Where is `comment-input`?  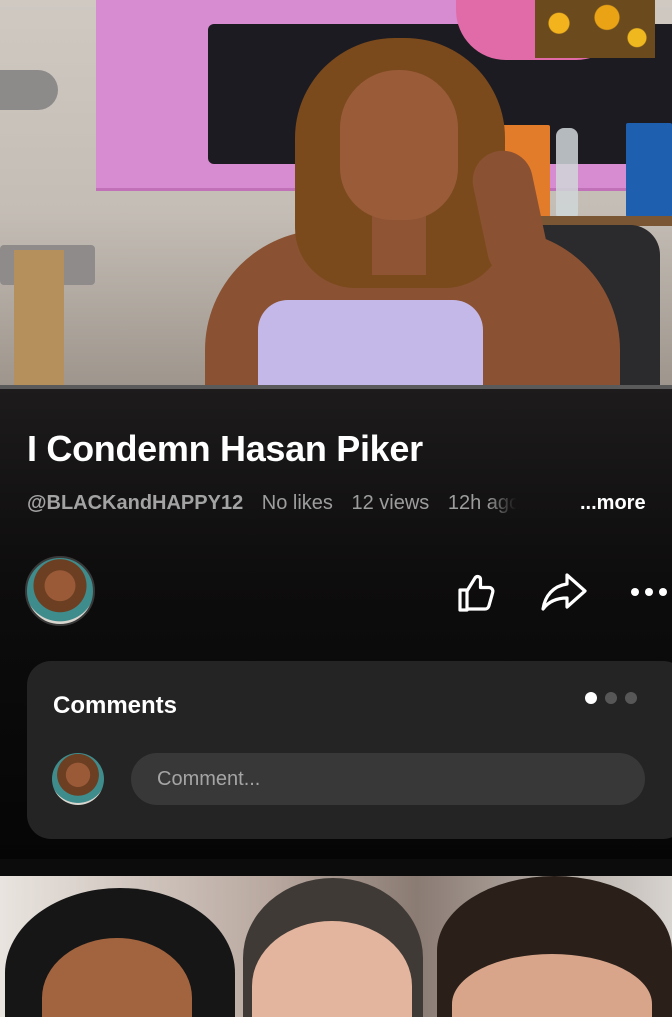 comment-input is located at coordinates (388, 779).